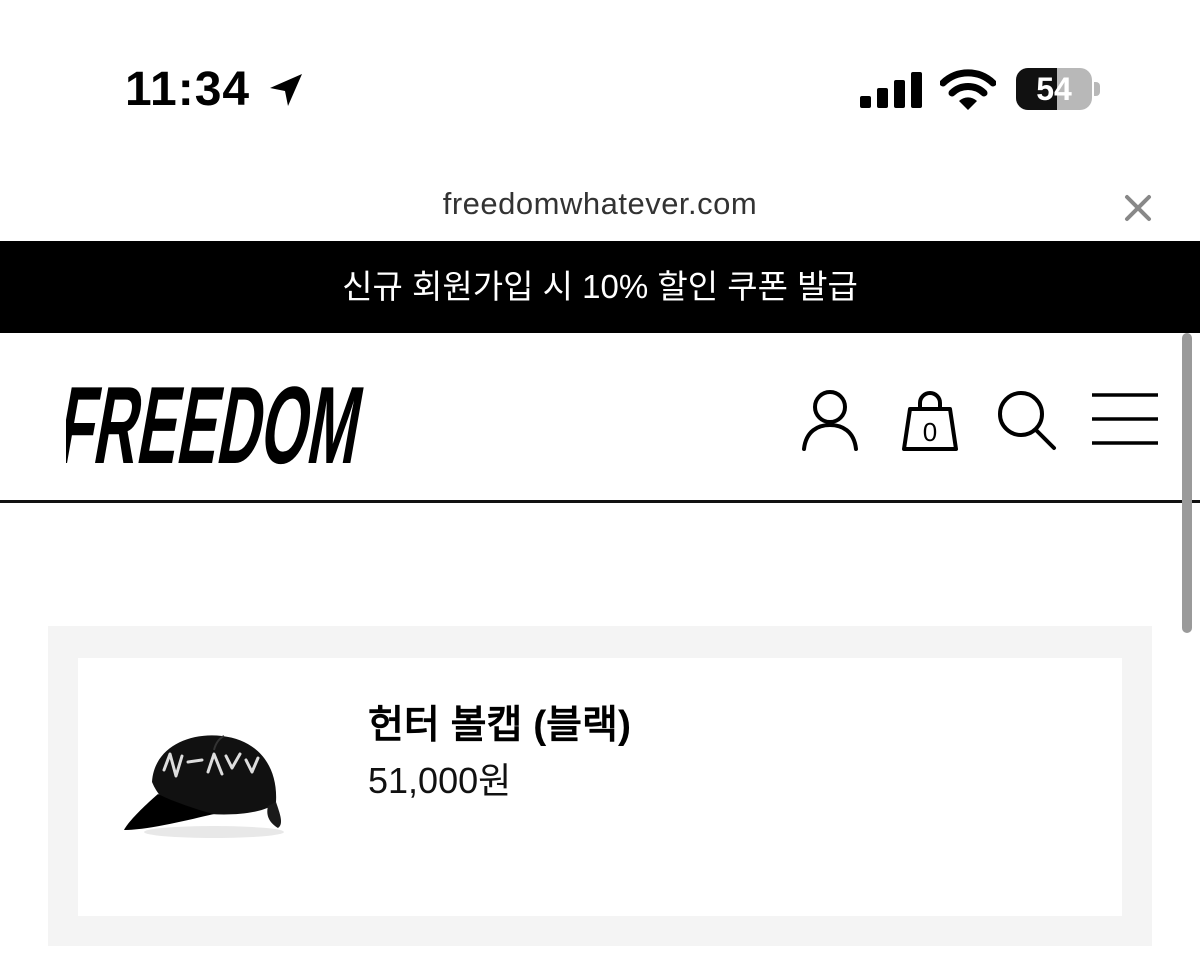  What do you see at coordinates (830, 420) in the screenshot?
I see `user-icon` at bounding box center [830, 420].